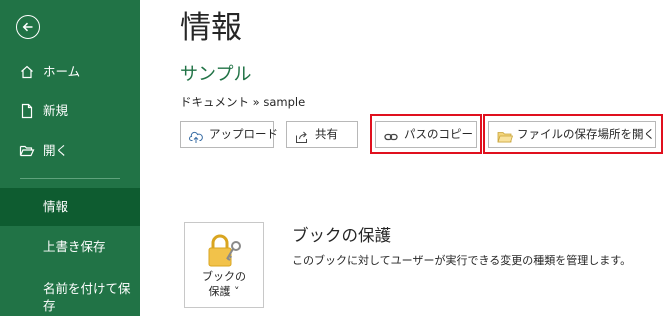 Image resolution: width=666 pixels, height=316 pixels. Describe the element at coordinates (27, 72) in the screenshot. I see `home-icon` at that location.